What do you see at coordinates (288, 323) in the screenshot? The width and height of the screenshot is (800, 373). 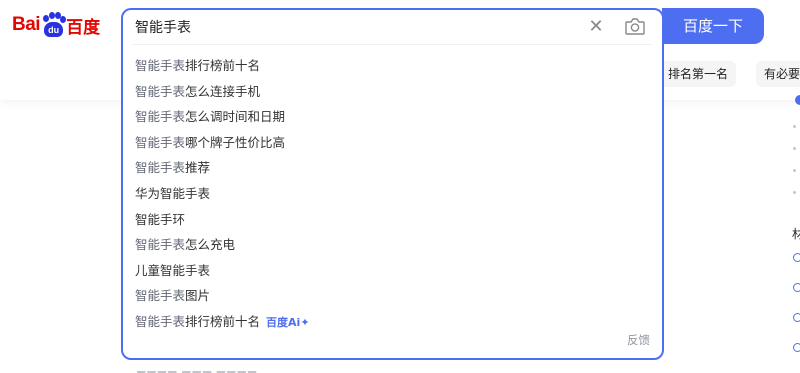 I see `baidu-ai-badge: 百度Ai✦` at bounding box center [288, 323].